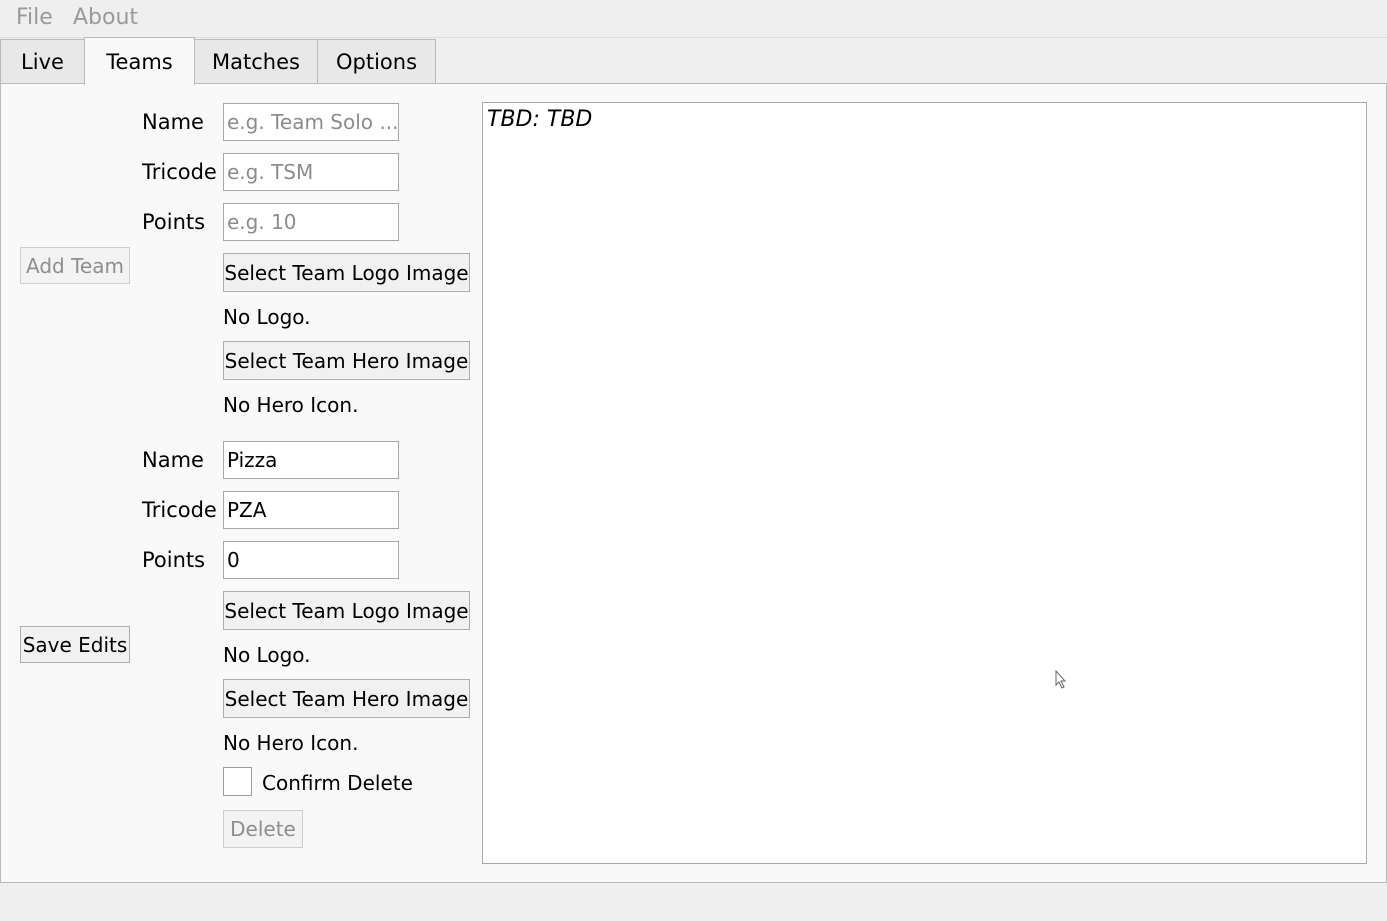 The image size is (1387, 921). Describe the element at coordinates (291, 743) in the screenshot. I see `edit-team-hero-status: No Hero Icon.` at that location.